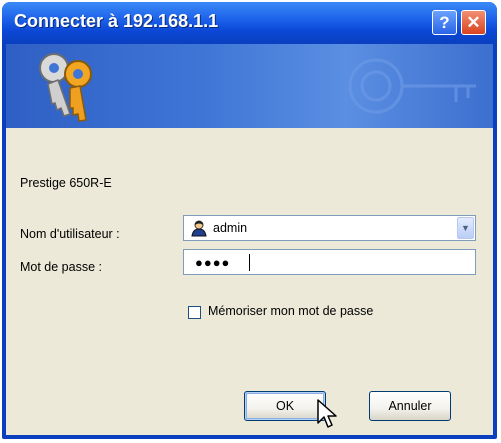 The width and height of the screenshot is (501, 443). What do you see at coordinates (116, 21) in the screenshot?
I see `window-title: Connecter à 192.168.1.1` at bounding box center [116, 21].